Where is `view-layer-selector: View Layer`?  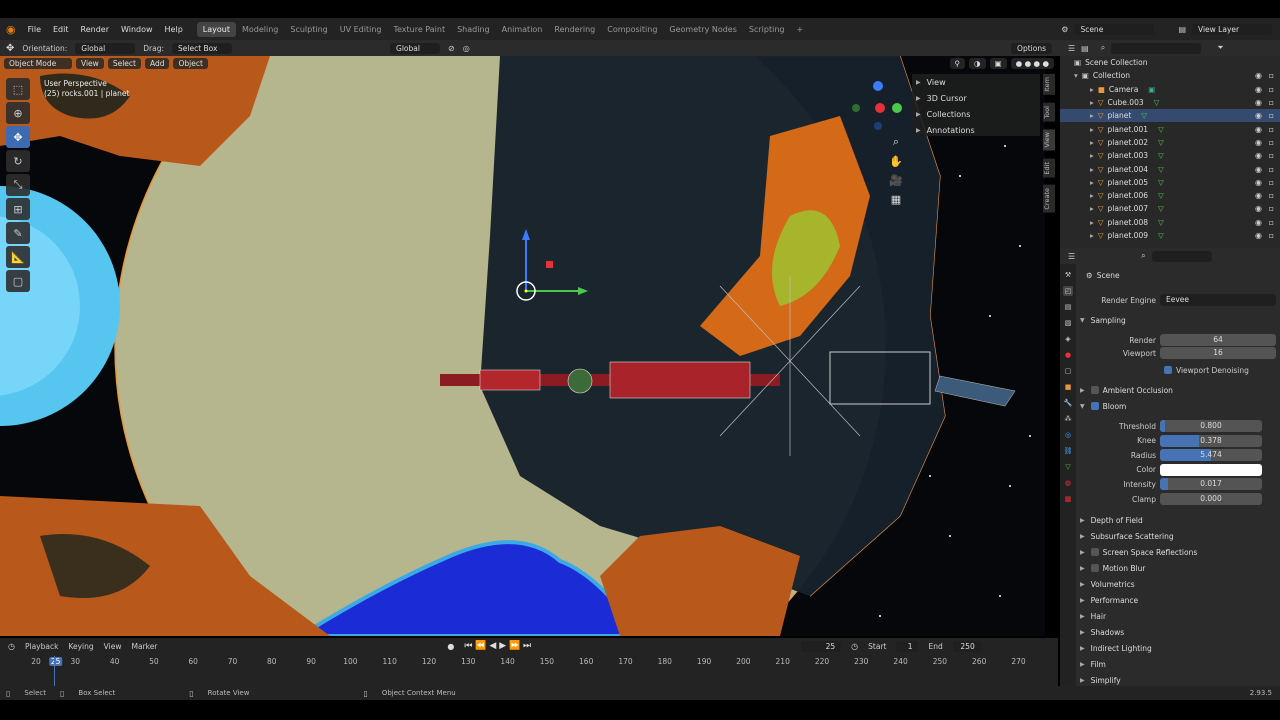 view-layer-selector: View Layer is located at coordinates (1232, 29).